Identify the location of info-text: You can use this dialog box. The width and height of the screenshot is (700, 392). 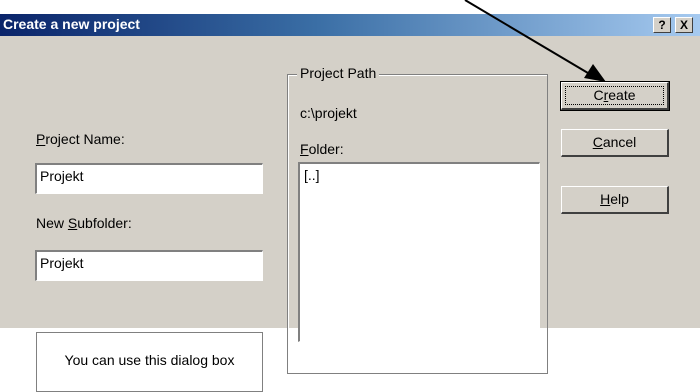
(149, 360).